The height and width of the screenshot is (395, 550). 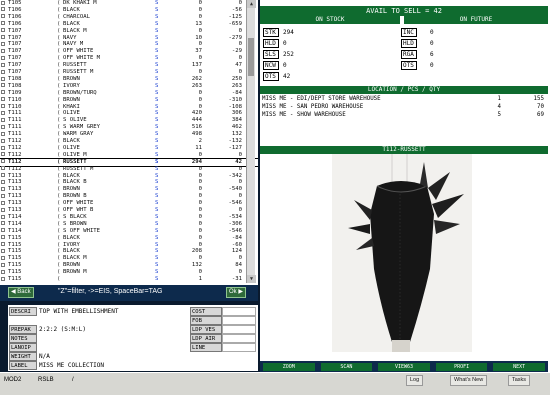 I want to click on descri-value: TOP WITH EMBELLISHMENT, so click(x=78, y=311).